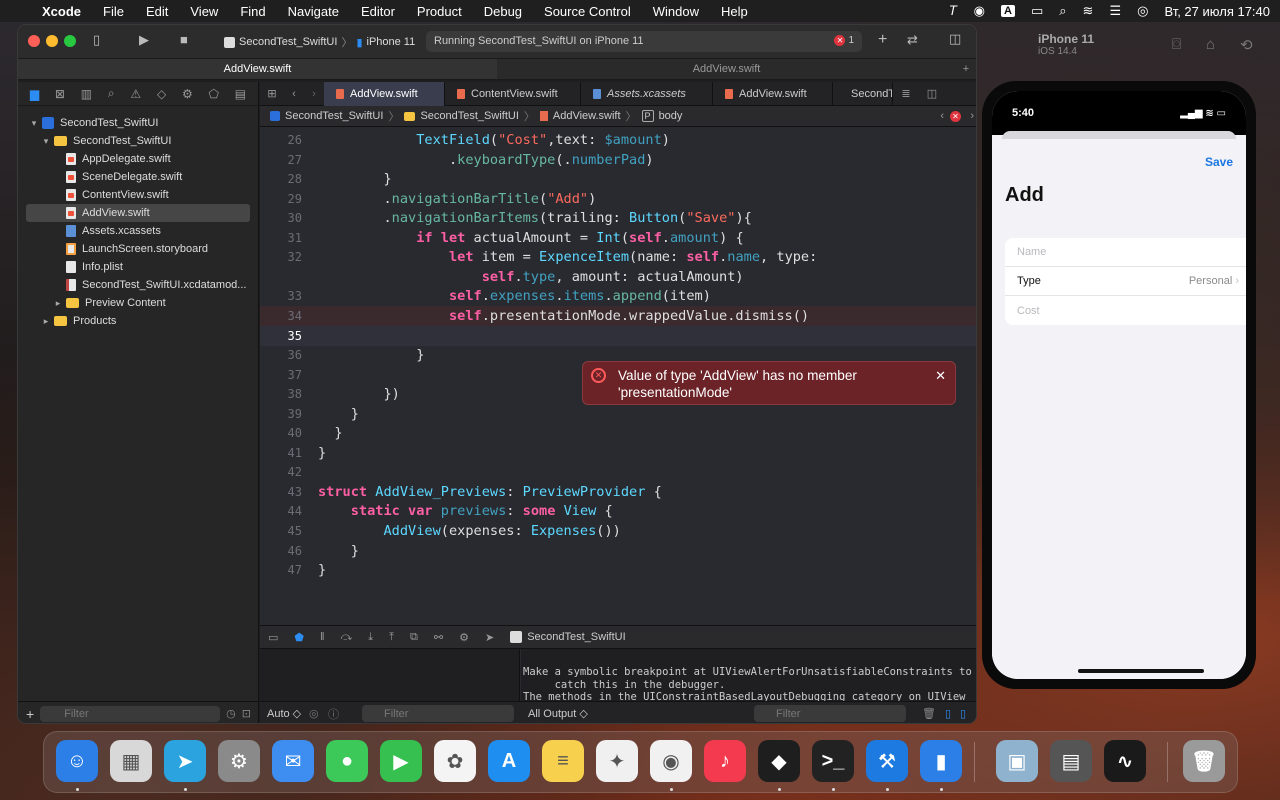 The width and height of the screenshot is (1280, 800). Describe the element at coordinates (52, 41) in the screenshot. I see `minimize-window-button` at that location.